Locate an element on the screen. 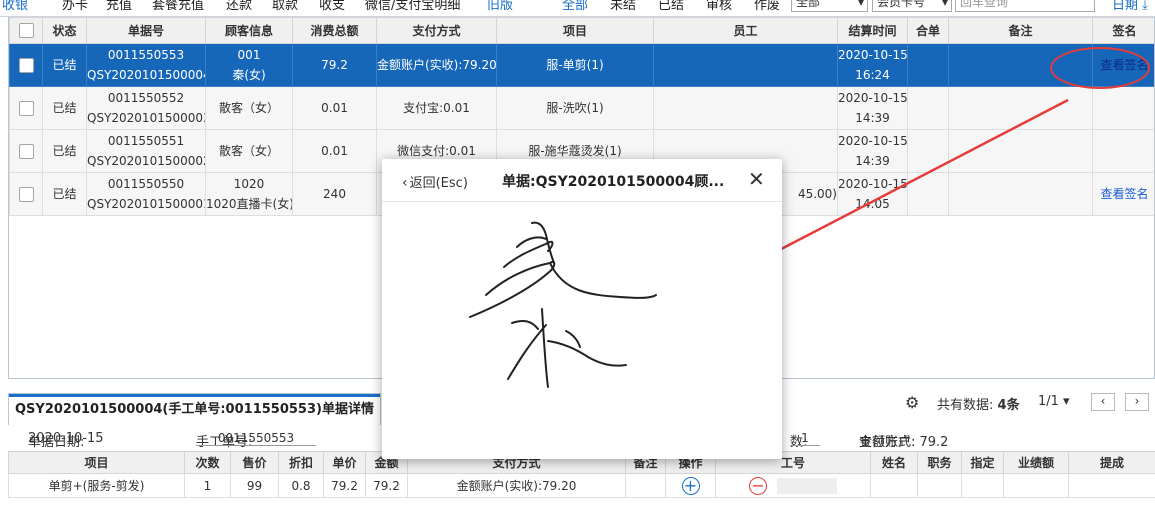 This screenshot has height=513, width=1155. date-filter: 日期 ⤓ is located at coordinates (1130, 6).